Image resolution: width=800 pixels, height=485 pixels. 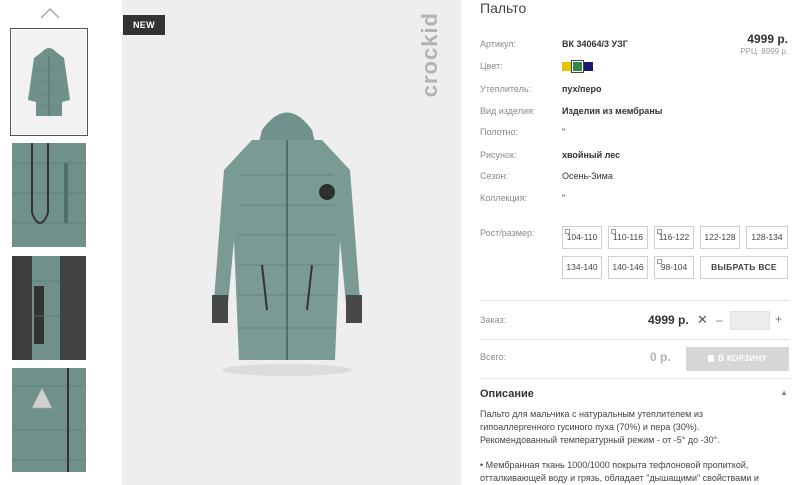 I want to click on order-label: Заказ:, so click(x=493, y=320).